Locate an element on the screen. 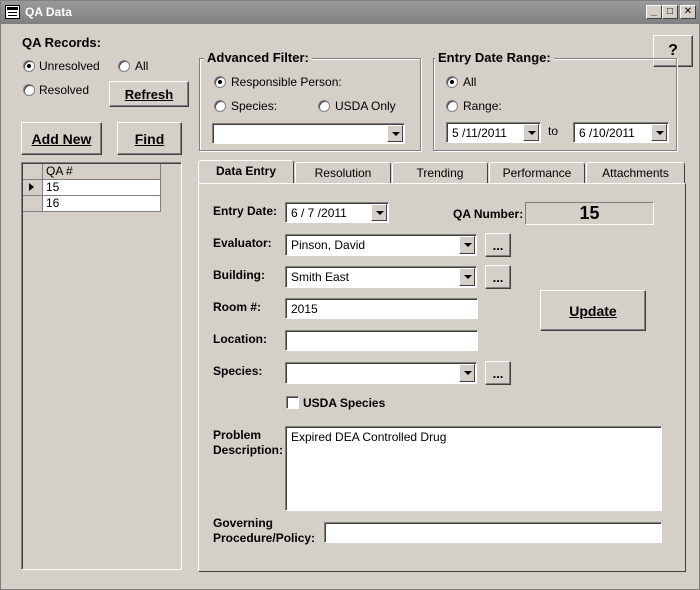  qa-number-label: QA Number: is located at coordinates (488, 214).